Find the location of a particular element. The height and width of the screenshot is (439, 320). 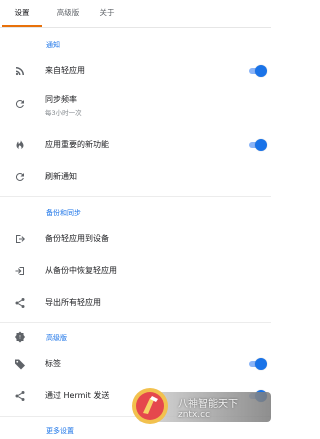

section-header-backup: 备份和同步 is located at coordinates (63, 213).